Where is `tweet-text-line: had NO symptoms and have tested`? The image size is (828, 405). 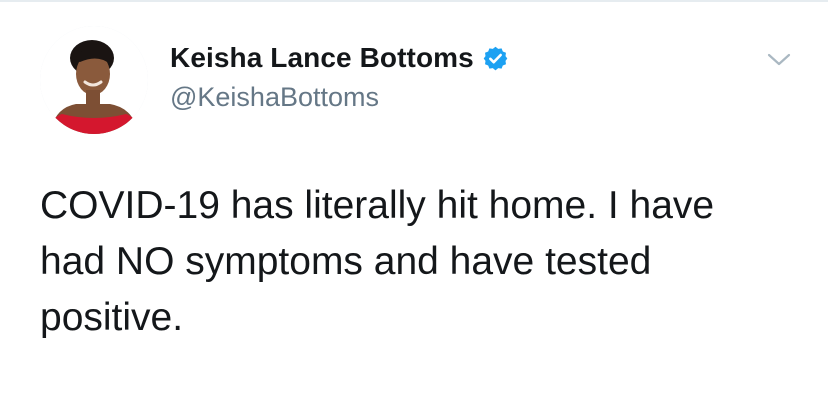
tweet-text-line: had NO symptoms and have tested is located at coordinates (346, 261).